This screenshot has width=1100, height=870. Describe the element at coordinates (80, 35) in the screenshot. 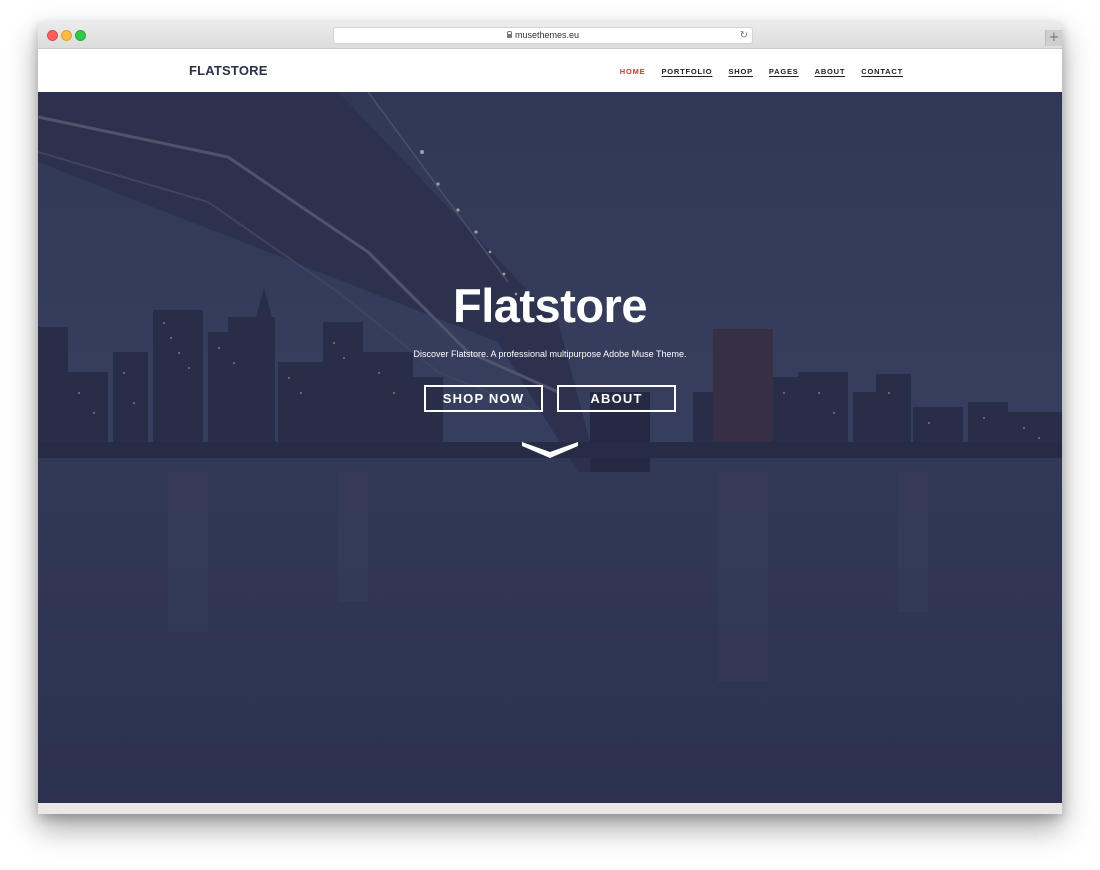

I see `zoom-window-button` at that location.